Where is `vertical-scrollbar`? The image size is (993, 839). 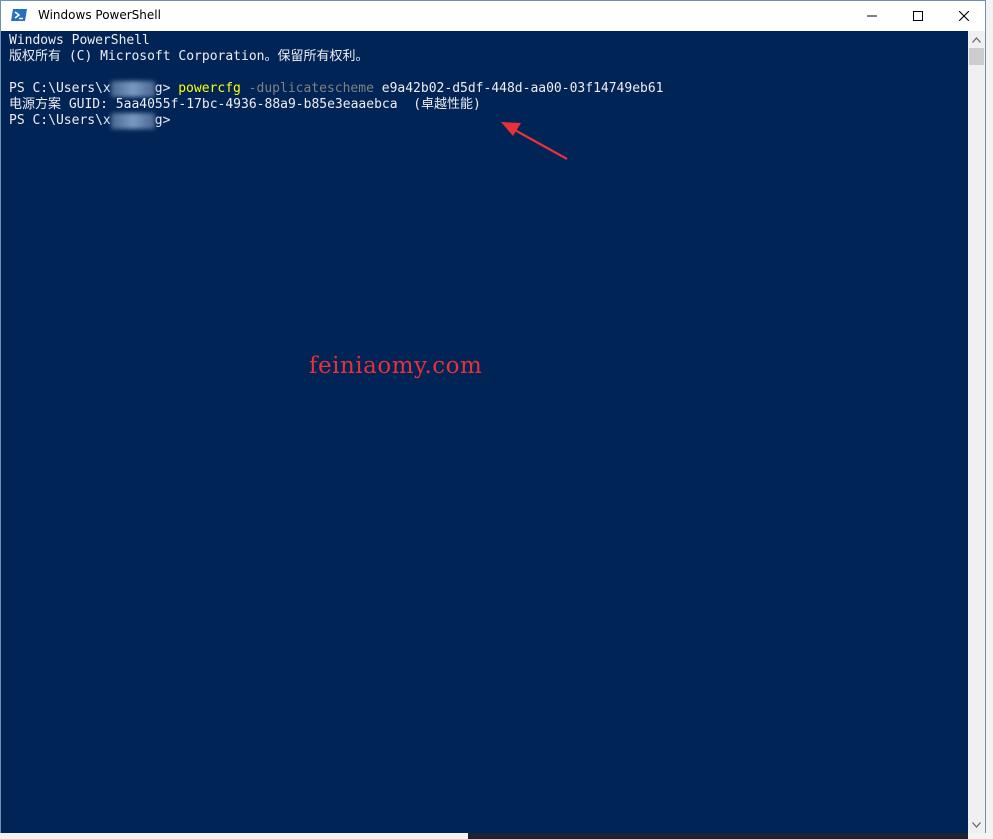
vertical-scrollbar is located at coordinates (976, 432).